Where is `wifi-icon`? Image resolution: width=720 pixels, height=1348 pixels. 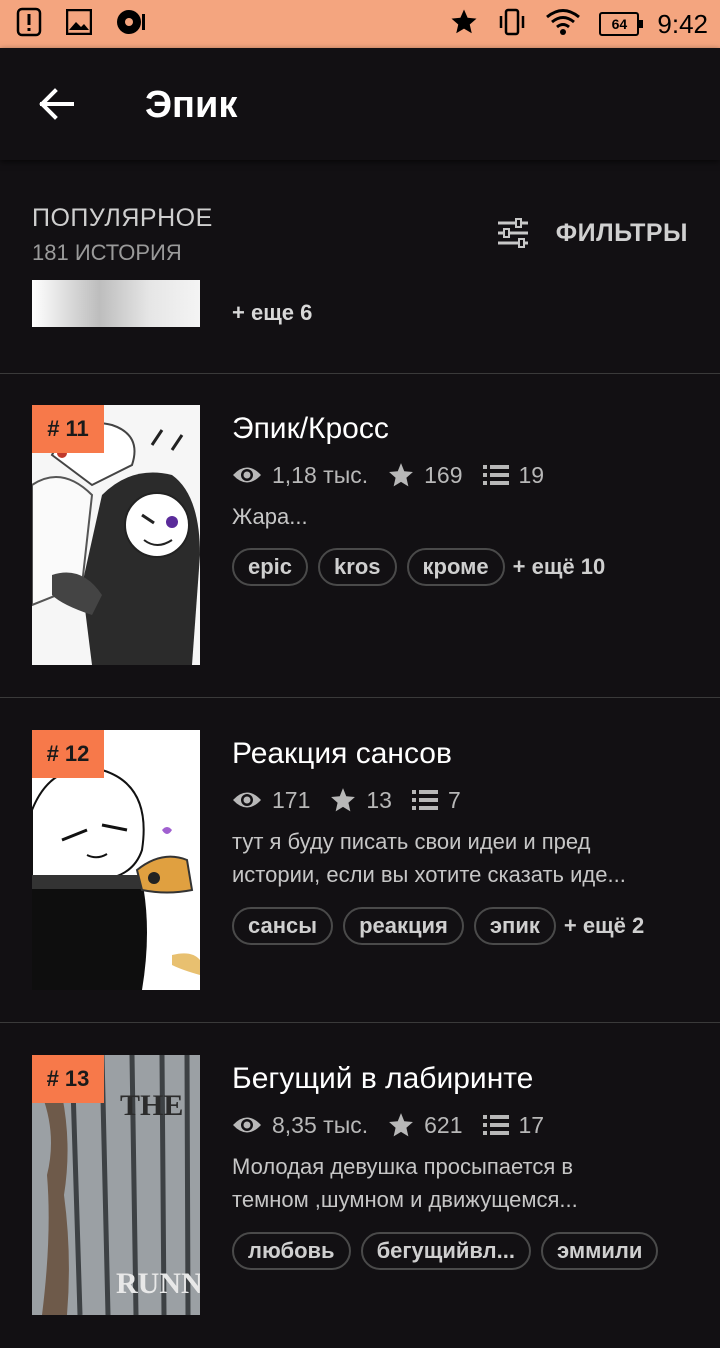
wifi-icon is located at coordinates (563, 24).